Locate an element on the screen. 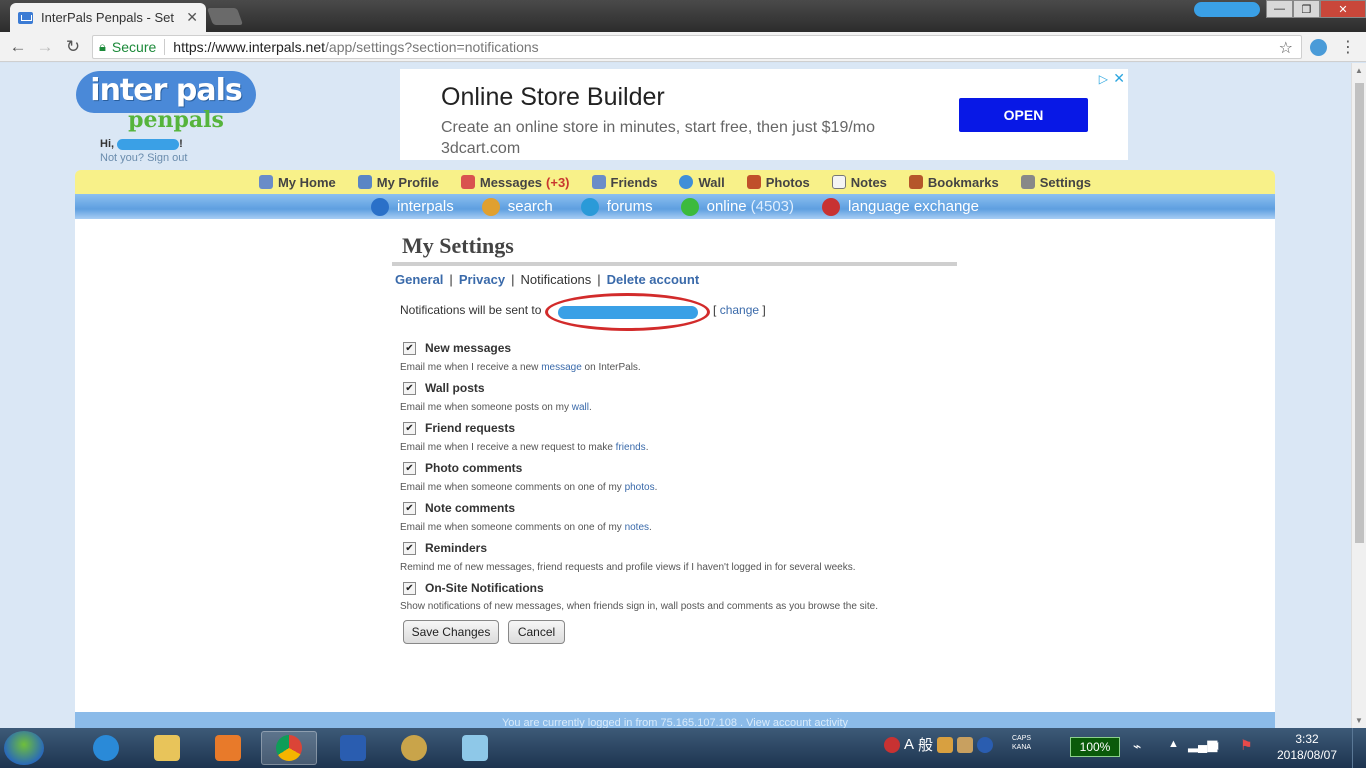 Image resolution: width=1366 pixels, height=768 pixels. ad-headline: Online Store Builder is located at coordinates (553, 97).